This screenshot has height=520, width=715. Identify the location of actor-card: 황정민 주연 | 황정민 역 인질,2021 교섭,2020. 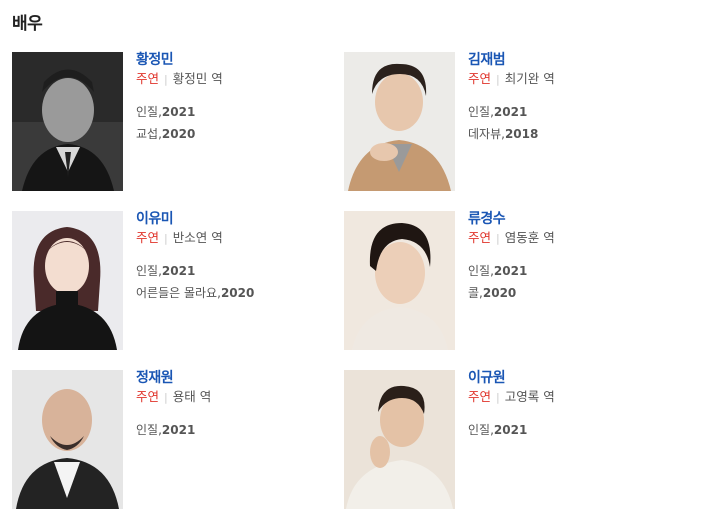
(182, 122).